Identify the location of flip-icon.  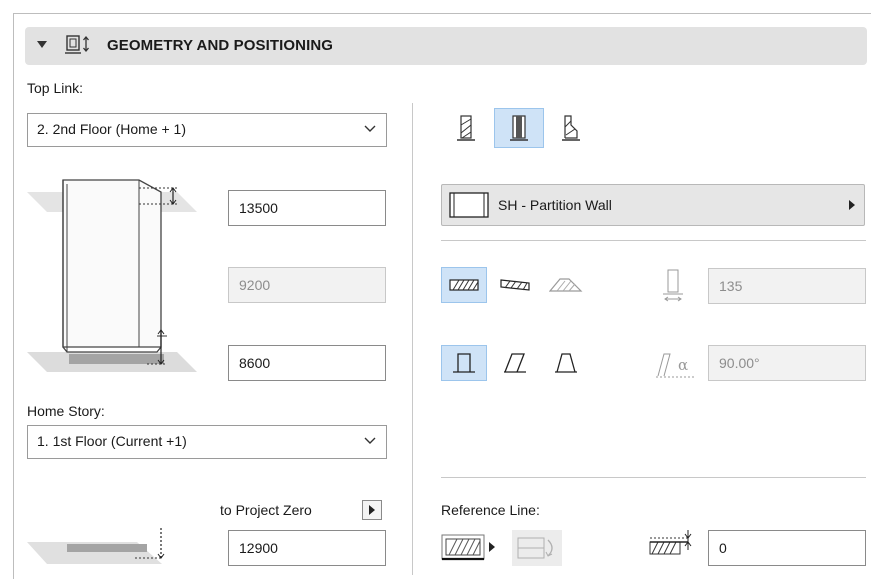
(535, 548).